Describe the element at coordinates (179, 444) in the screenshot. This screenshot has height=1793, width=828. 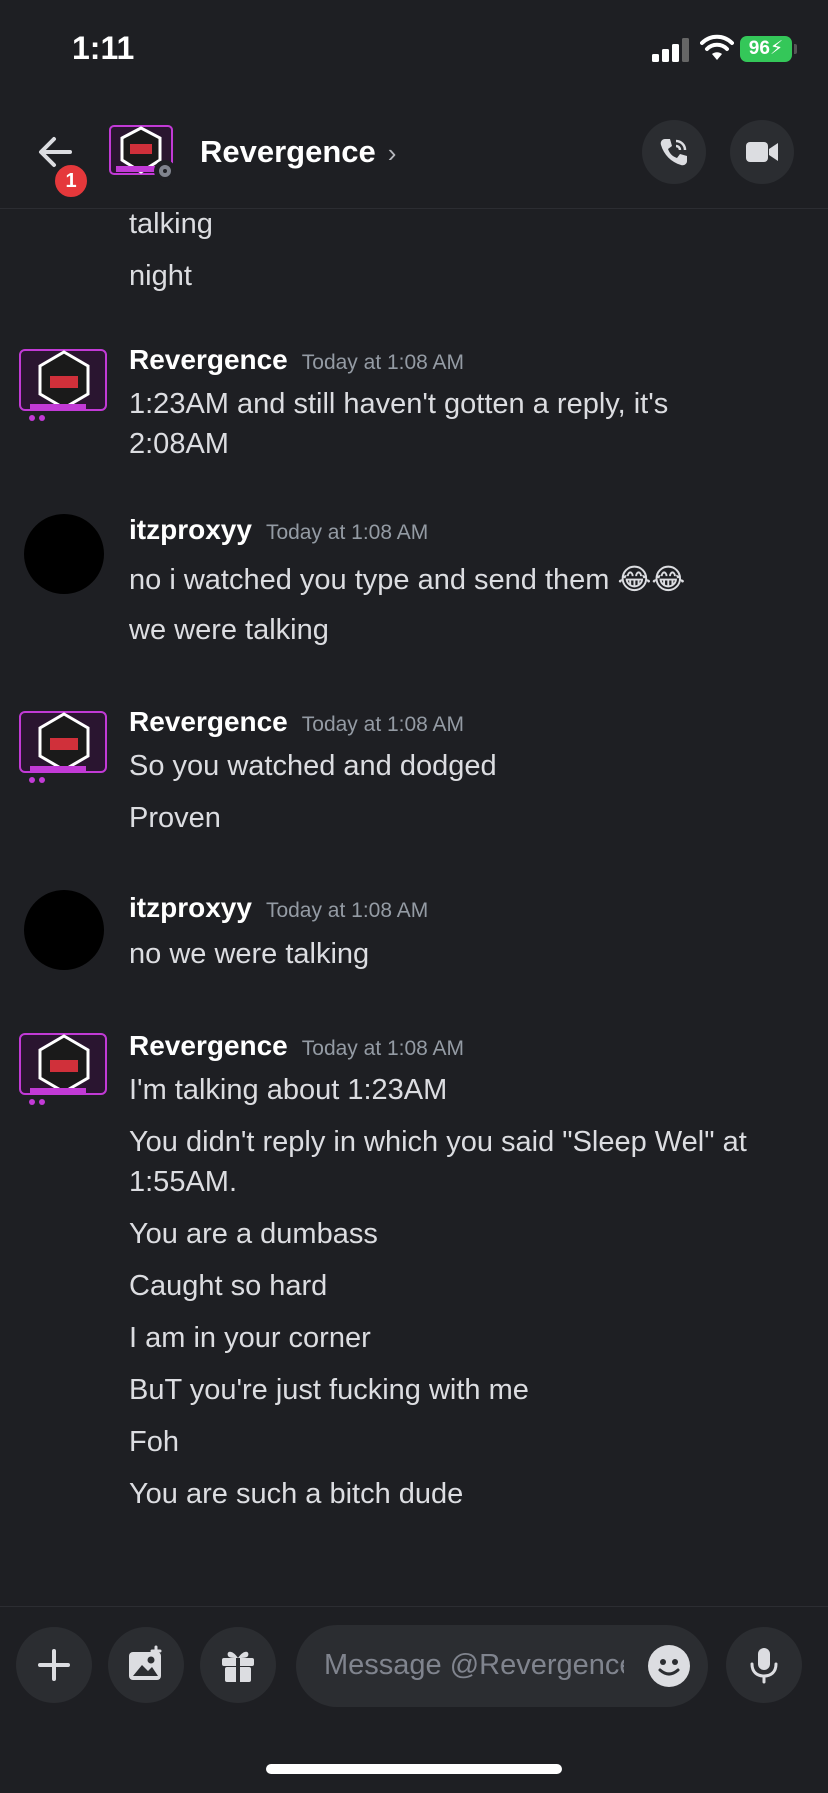
I see `message-line: 2:08AM` at that location.